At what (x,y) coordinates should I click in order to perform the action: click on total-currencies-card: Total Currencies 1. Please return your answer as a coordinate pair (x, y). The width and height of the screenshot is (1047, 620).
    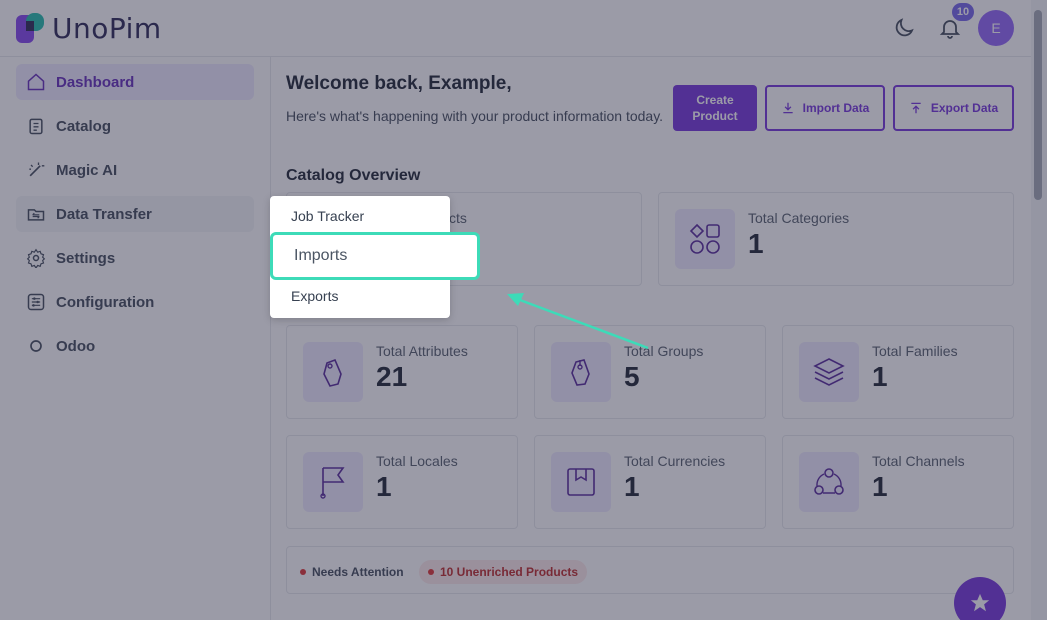
    Looking at the image, I should click on (650, 482).